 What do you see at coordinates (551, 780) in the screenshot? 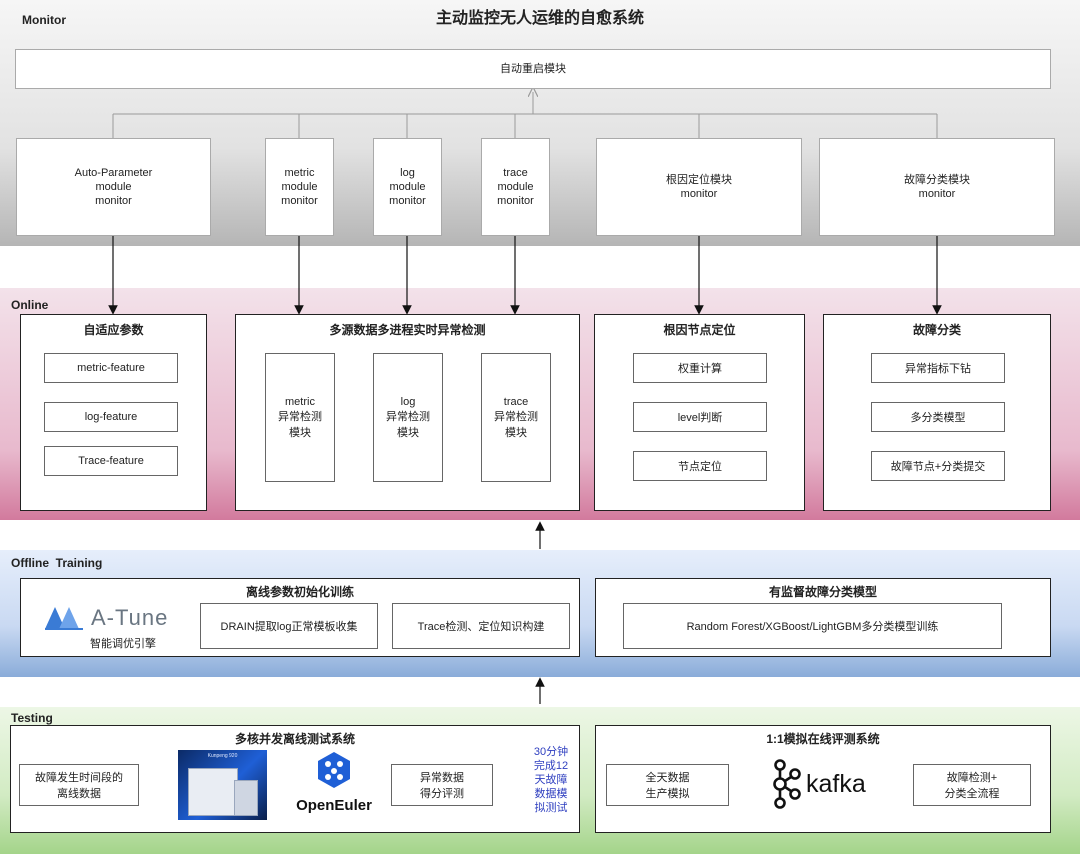
I see `test-duration-note: 30分钟 完成12 天故障 数据模 拟测试` at bounding box center [551, 780].